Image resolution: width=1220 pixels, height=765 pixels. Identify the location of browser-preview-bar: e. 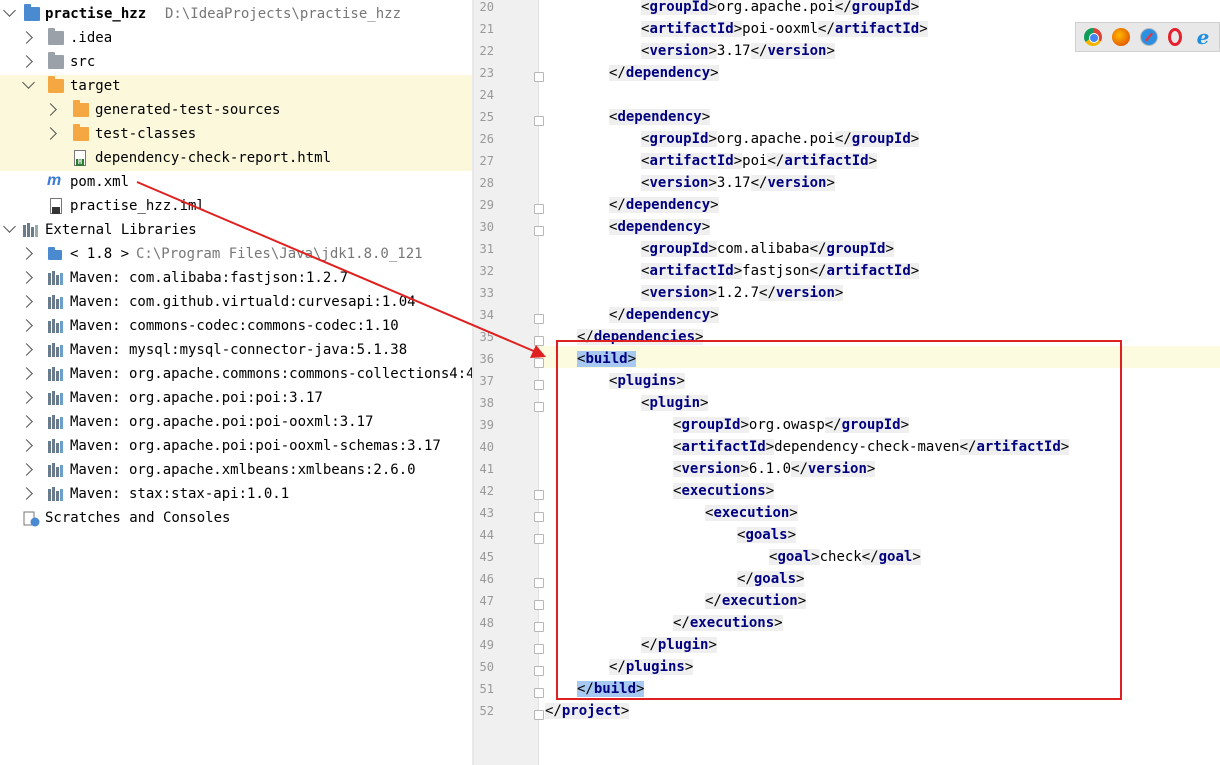
(1147, 37).